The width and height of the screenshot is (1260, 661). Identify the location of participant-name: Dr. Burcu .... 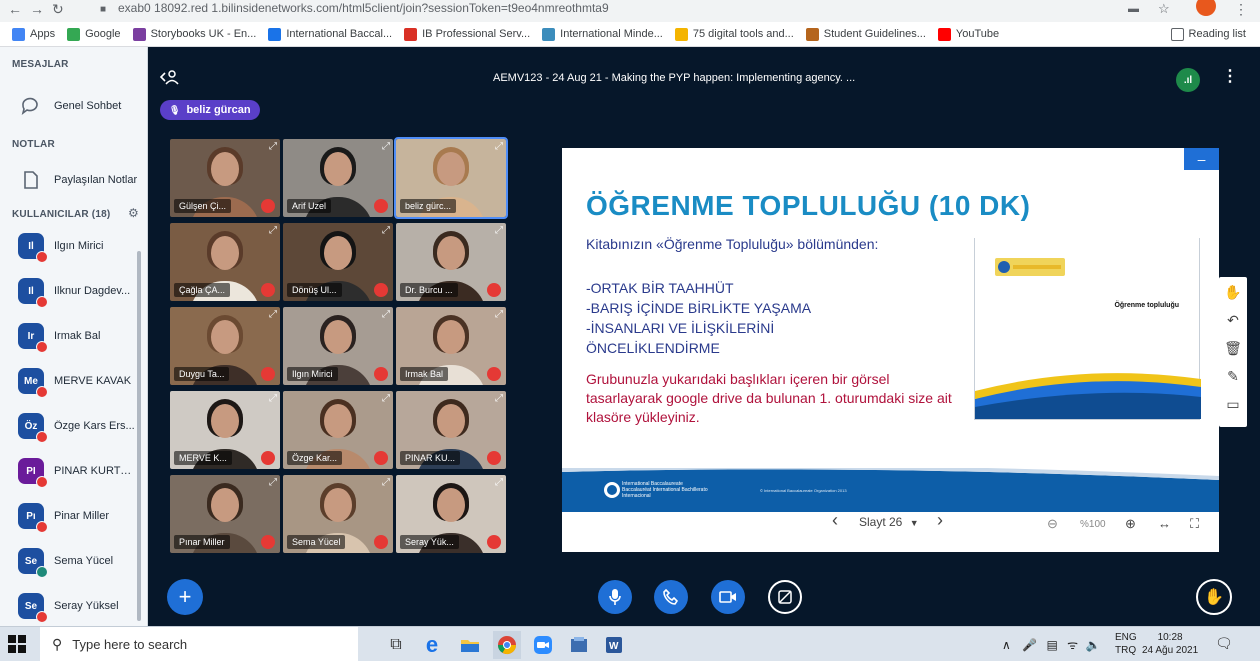
(429, 290).